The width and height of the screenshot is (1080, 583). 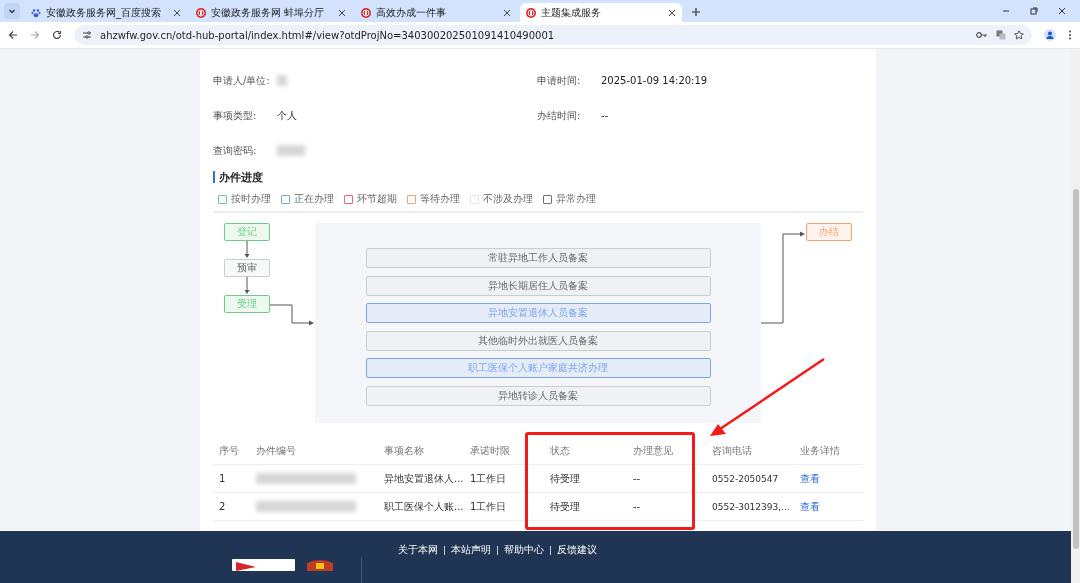 I want to click on legend-label: 正在办理, so click(x=314, y=199).